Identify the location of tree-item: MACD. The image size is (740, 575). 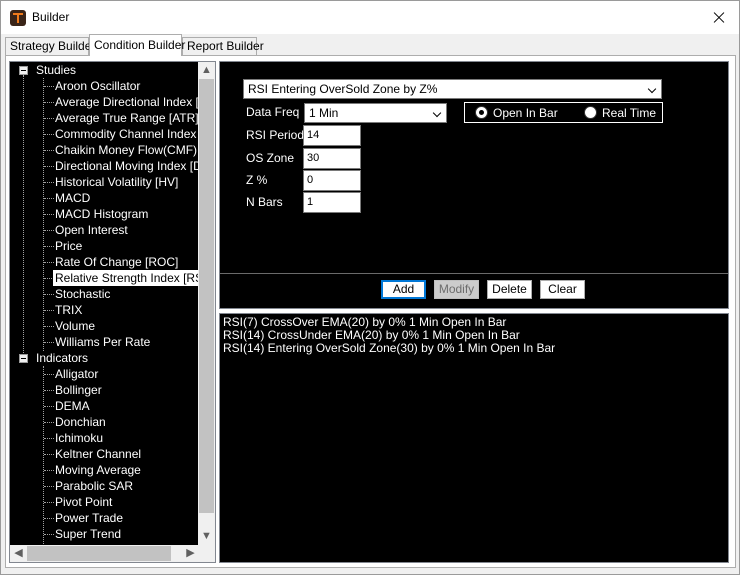
(72, 198).